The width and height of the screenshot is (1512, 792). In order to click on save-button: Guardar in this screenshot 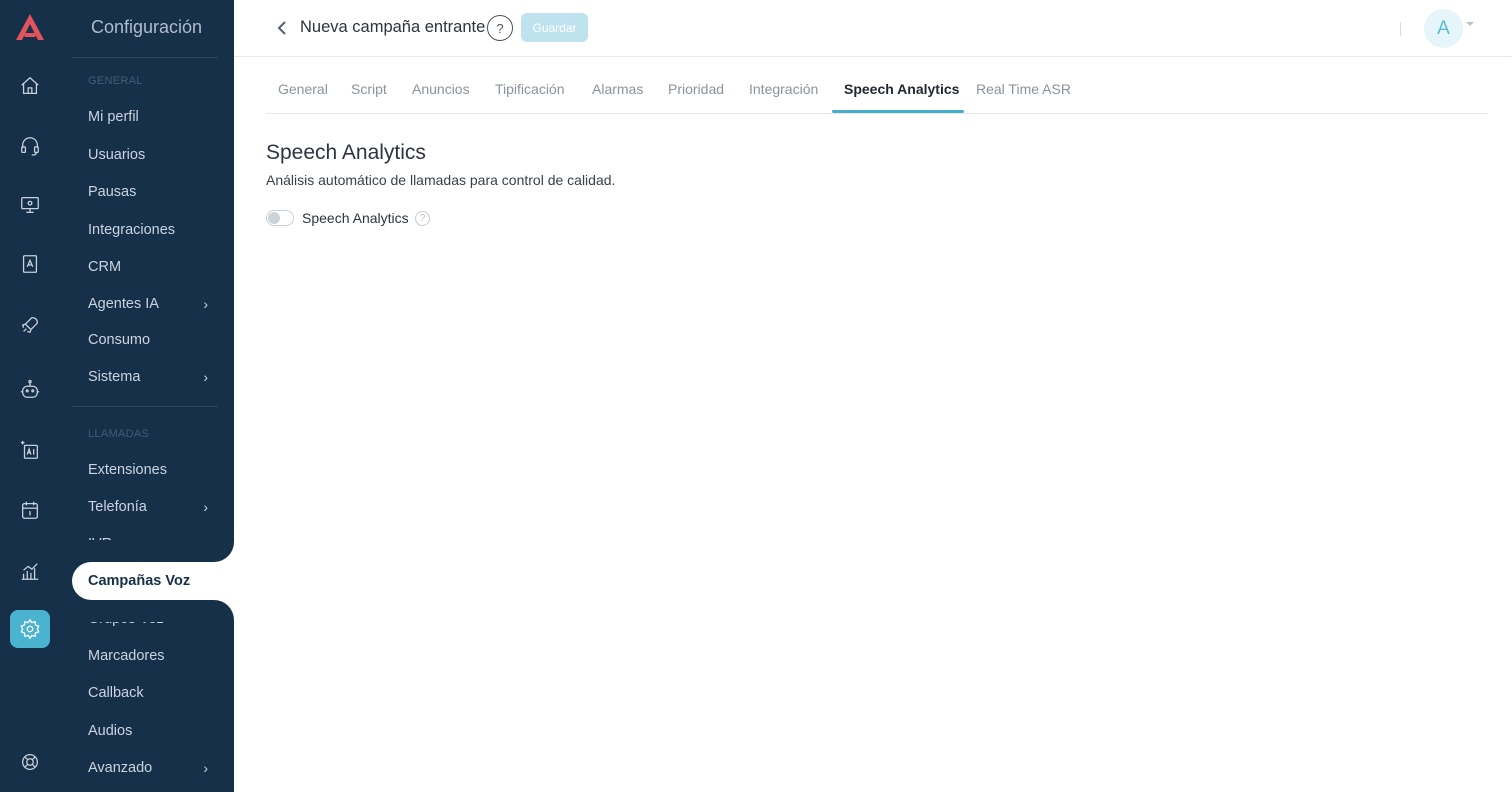, I will do `click(554, 27)`.